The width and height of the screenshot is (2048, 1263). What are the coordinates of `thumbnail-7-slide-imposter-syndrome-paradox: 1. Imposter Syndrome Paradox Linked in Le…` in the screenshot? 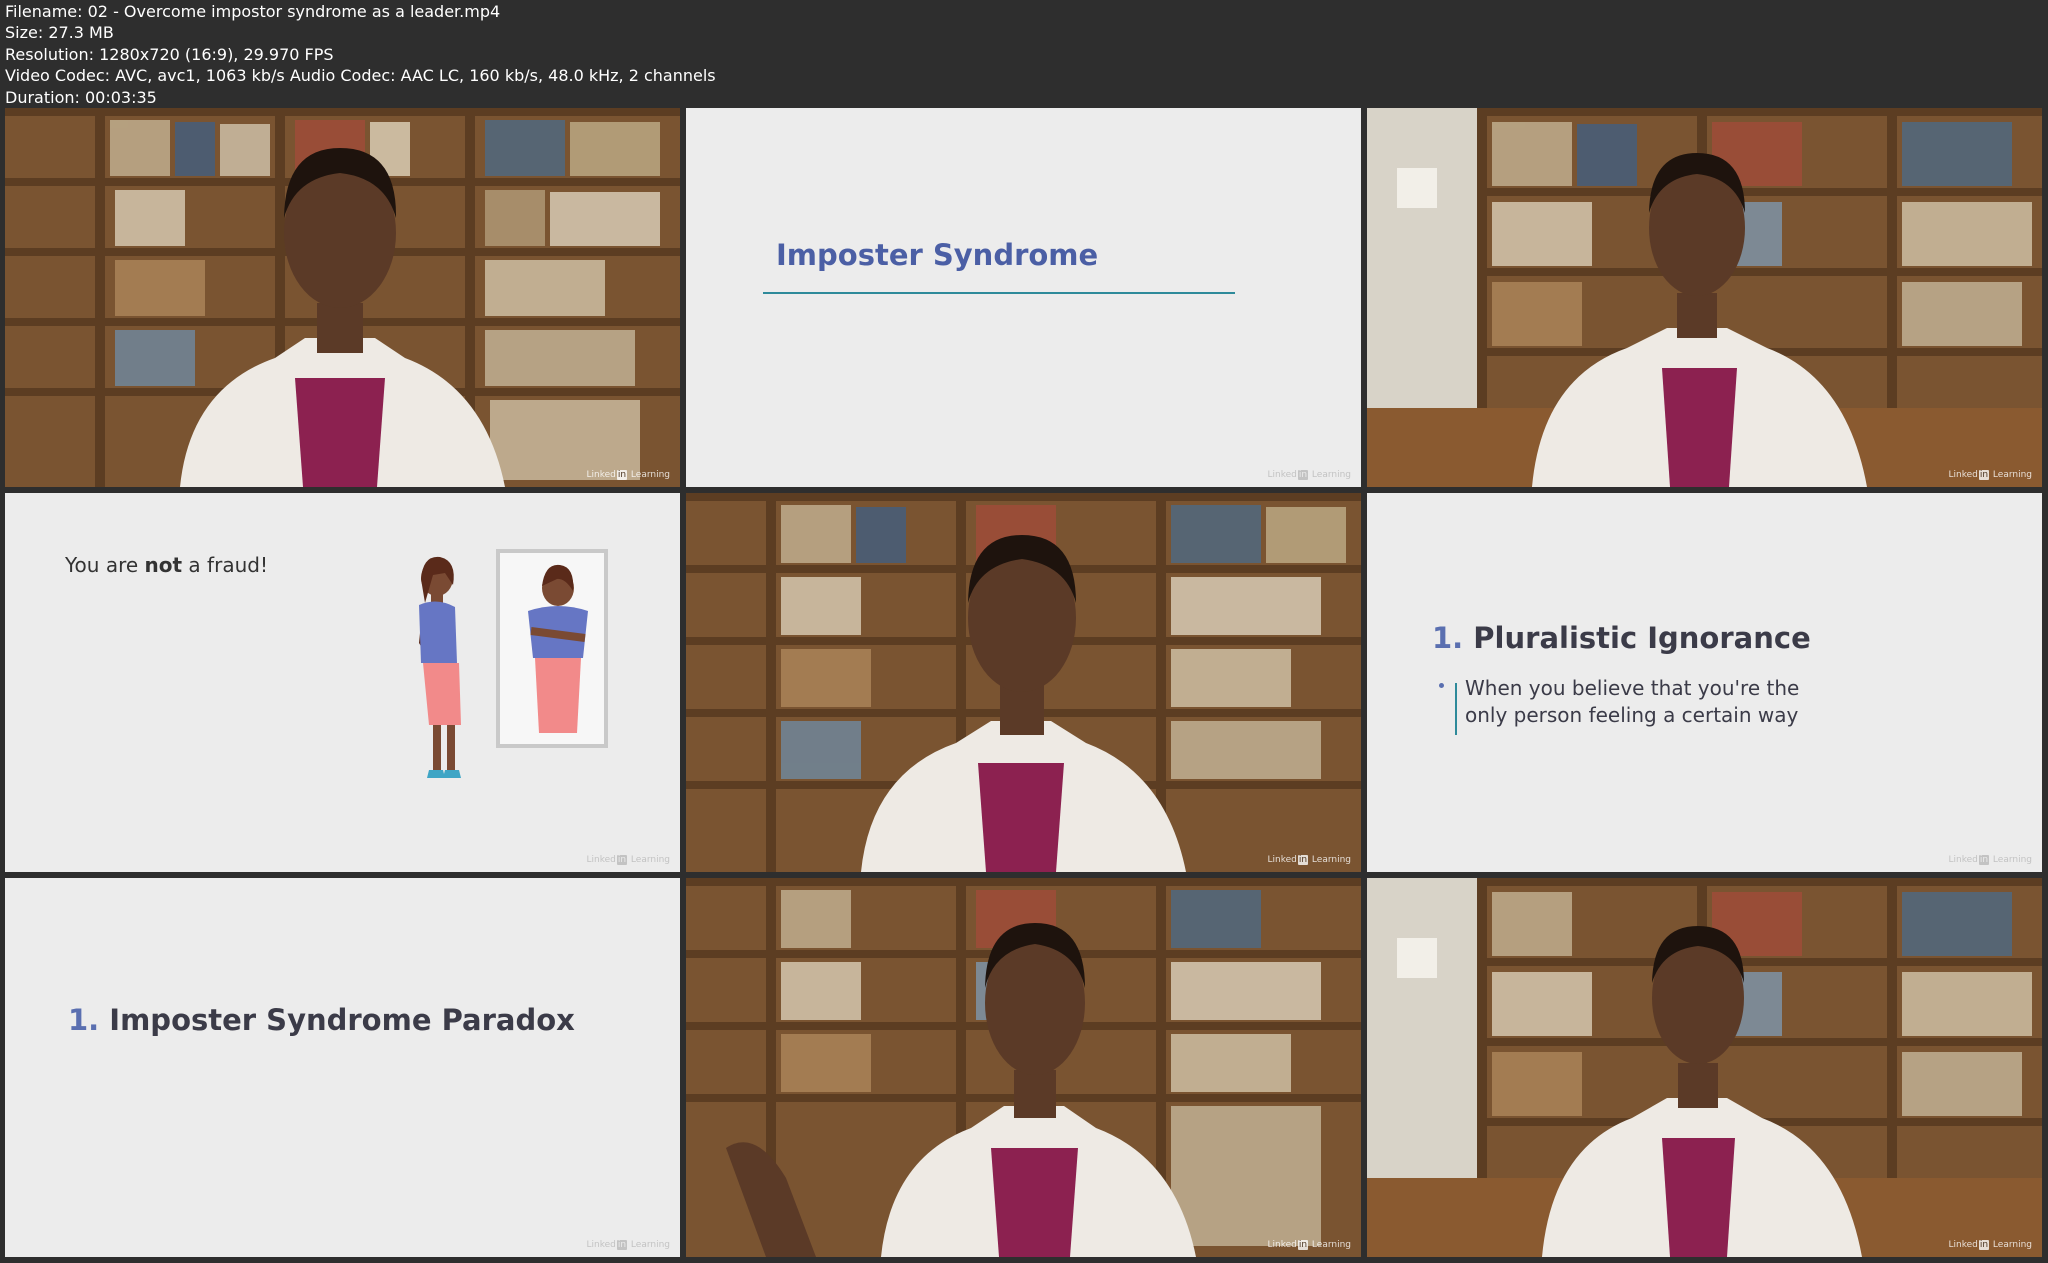 It's located at (342, 1067).